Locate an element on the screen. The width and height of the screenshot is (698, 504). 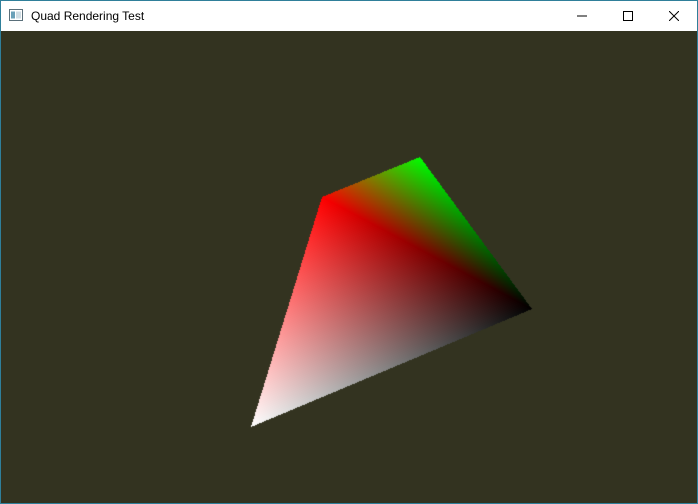
close-icon is located at coordinates (674, 16).